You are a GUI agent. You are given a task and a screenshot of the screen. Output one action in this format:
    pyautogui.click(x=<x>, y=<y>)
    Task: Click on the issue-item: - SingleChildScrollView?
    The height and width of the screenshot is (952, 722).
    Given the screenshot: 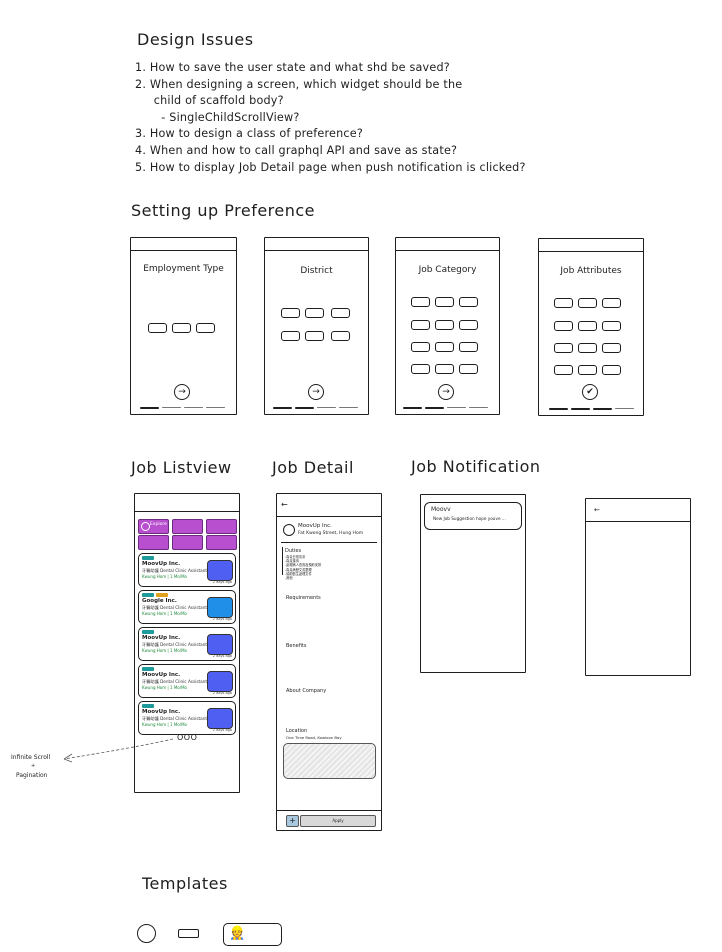 What is the action you would take?
    pyautogui.click(x=217, y=117)
    